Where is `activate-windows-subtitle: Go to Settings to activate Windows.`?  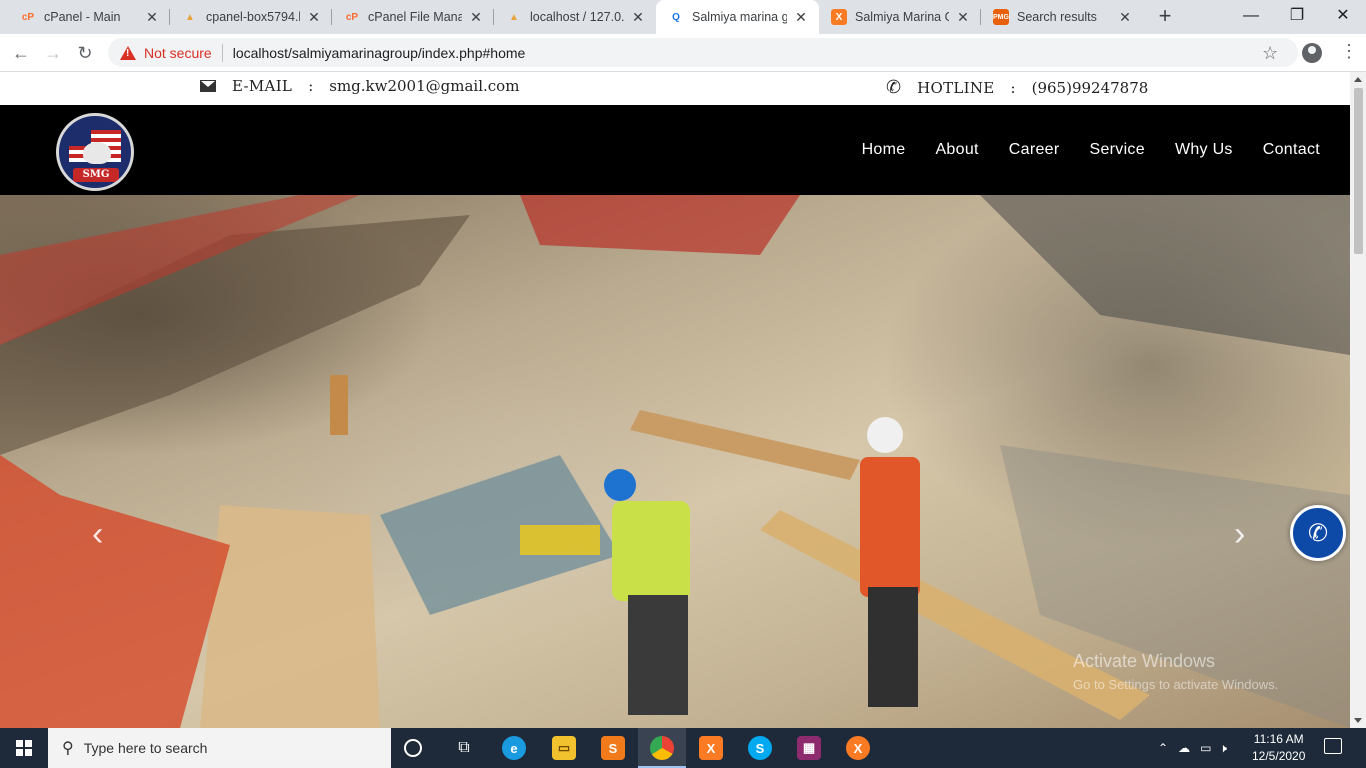
activate-windows-subtitle: Go to Settings to activate Windows. is located at coordinates (1176, 684).